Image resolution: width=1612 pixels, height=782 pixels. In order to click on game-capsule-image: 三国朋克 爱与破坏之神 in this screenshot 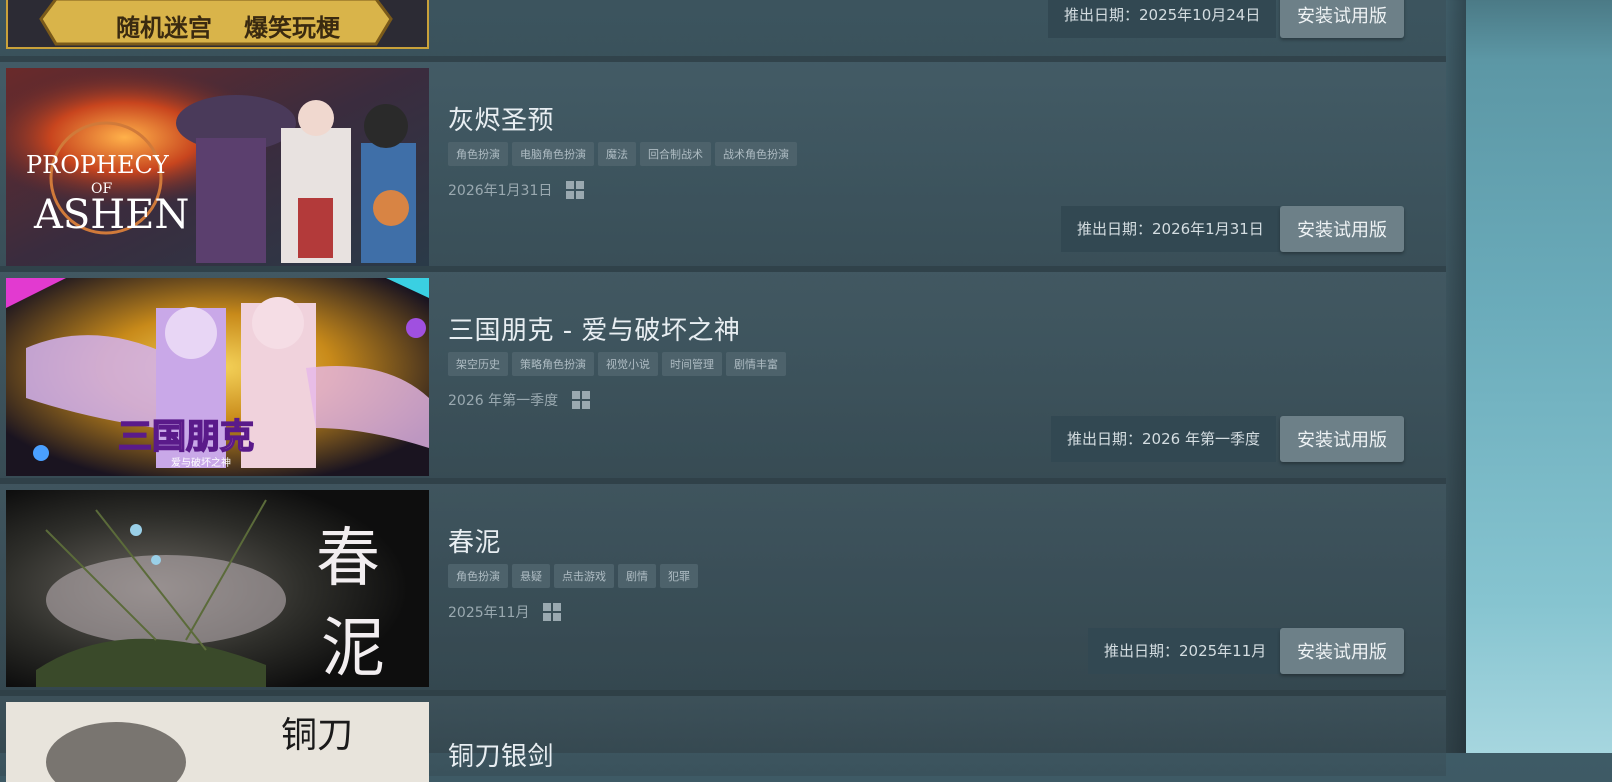, I will do `click(217, 377)`.